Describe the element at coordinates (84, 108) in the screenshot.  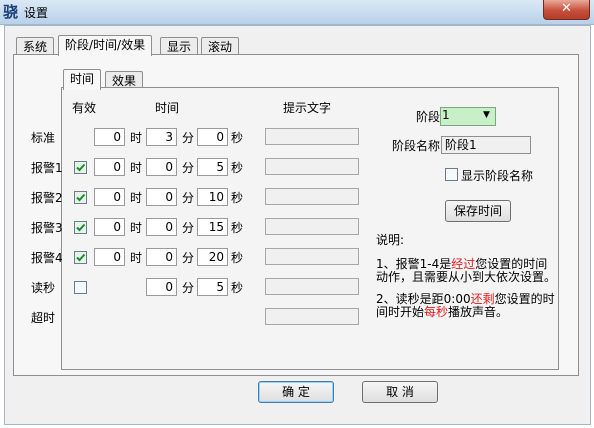
I see `header-enabled: 有效` at that location.